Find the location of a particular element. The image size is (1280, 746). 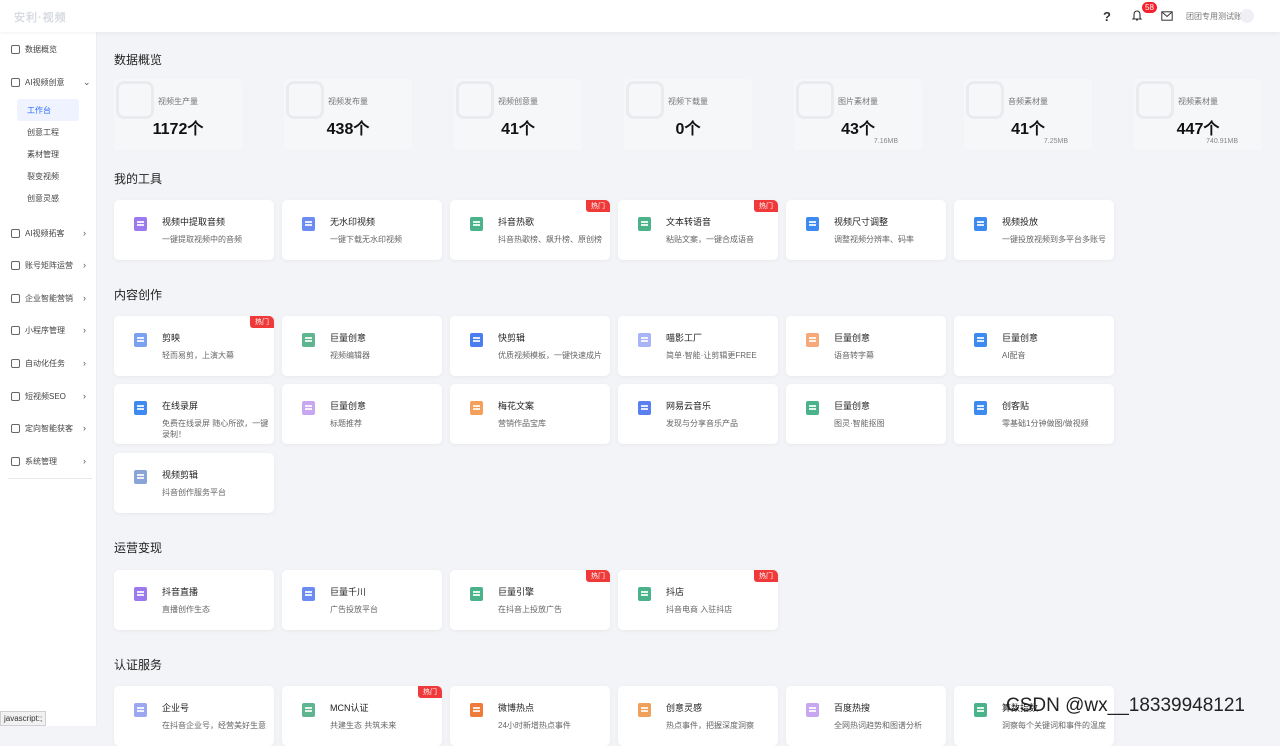

stat-card: 音频素材量 41个 7.25MB is located at coordinates (1028, 114).